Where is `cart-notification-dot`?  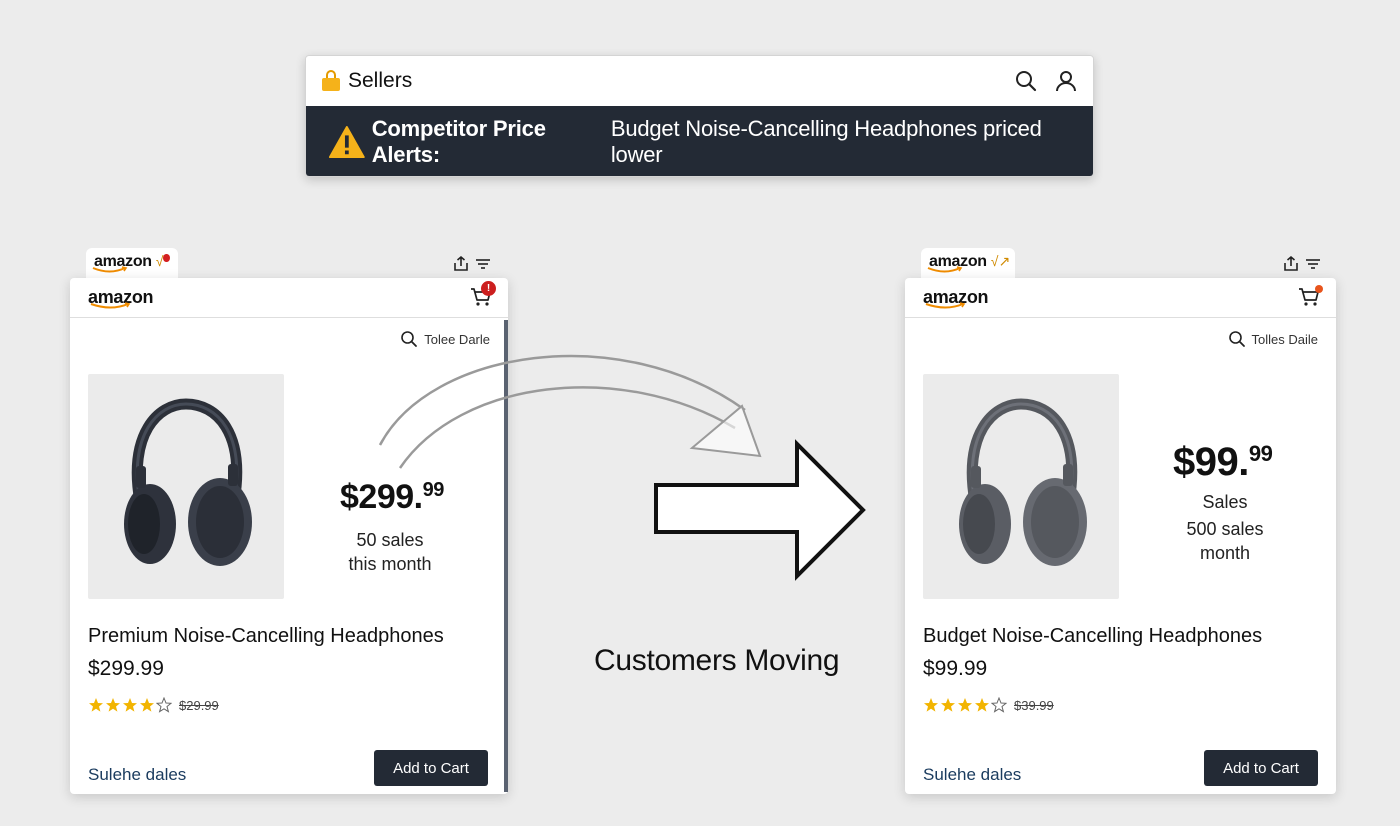
cart-notification-dot is located at coordinates (1319, 289).